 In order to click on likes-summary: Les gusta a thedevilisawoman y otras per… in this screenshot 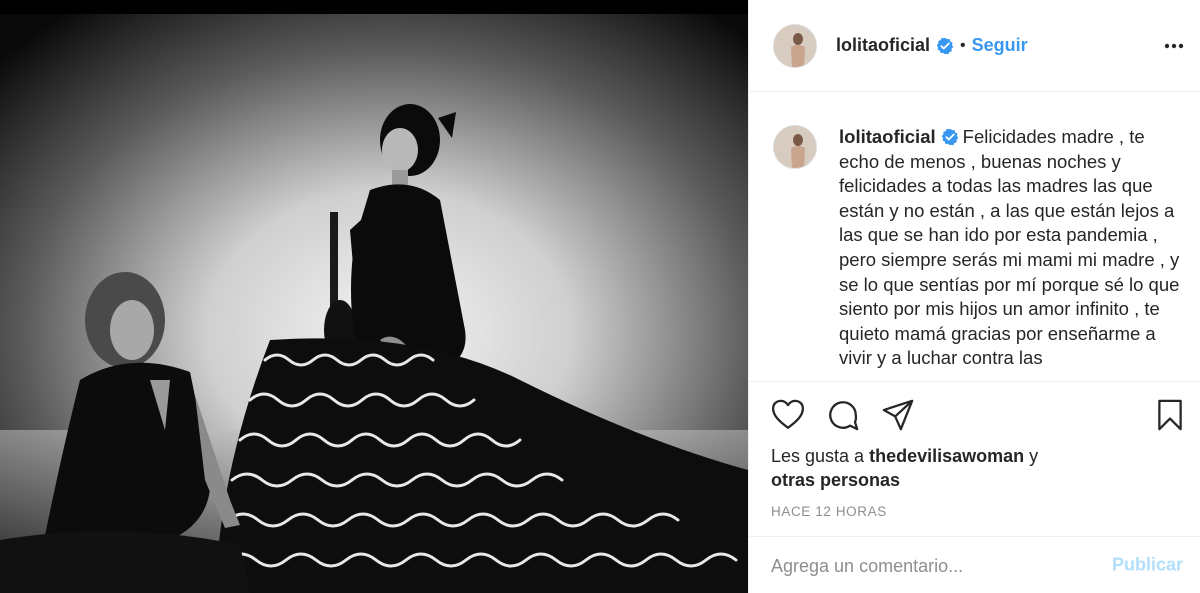, I will do `click(971, 468)`.